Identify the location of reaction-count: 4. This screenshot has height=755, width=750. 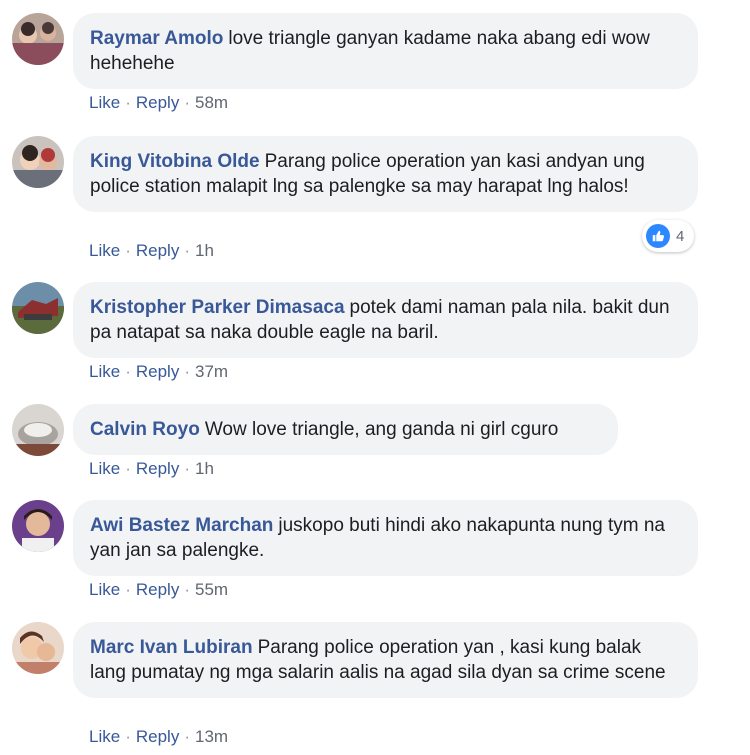
(680, 236).